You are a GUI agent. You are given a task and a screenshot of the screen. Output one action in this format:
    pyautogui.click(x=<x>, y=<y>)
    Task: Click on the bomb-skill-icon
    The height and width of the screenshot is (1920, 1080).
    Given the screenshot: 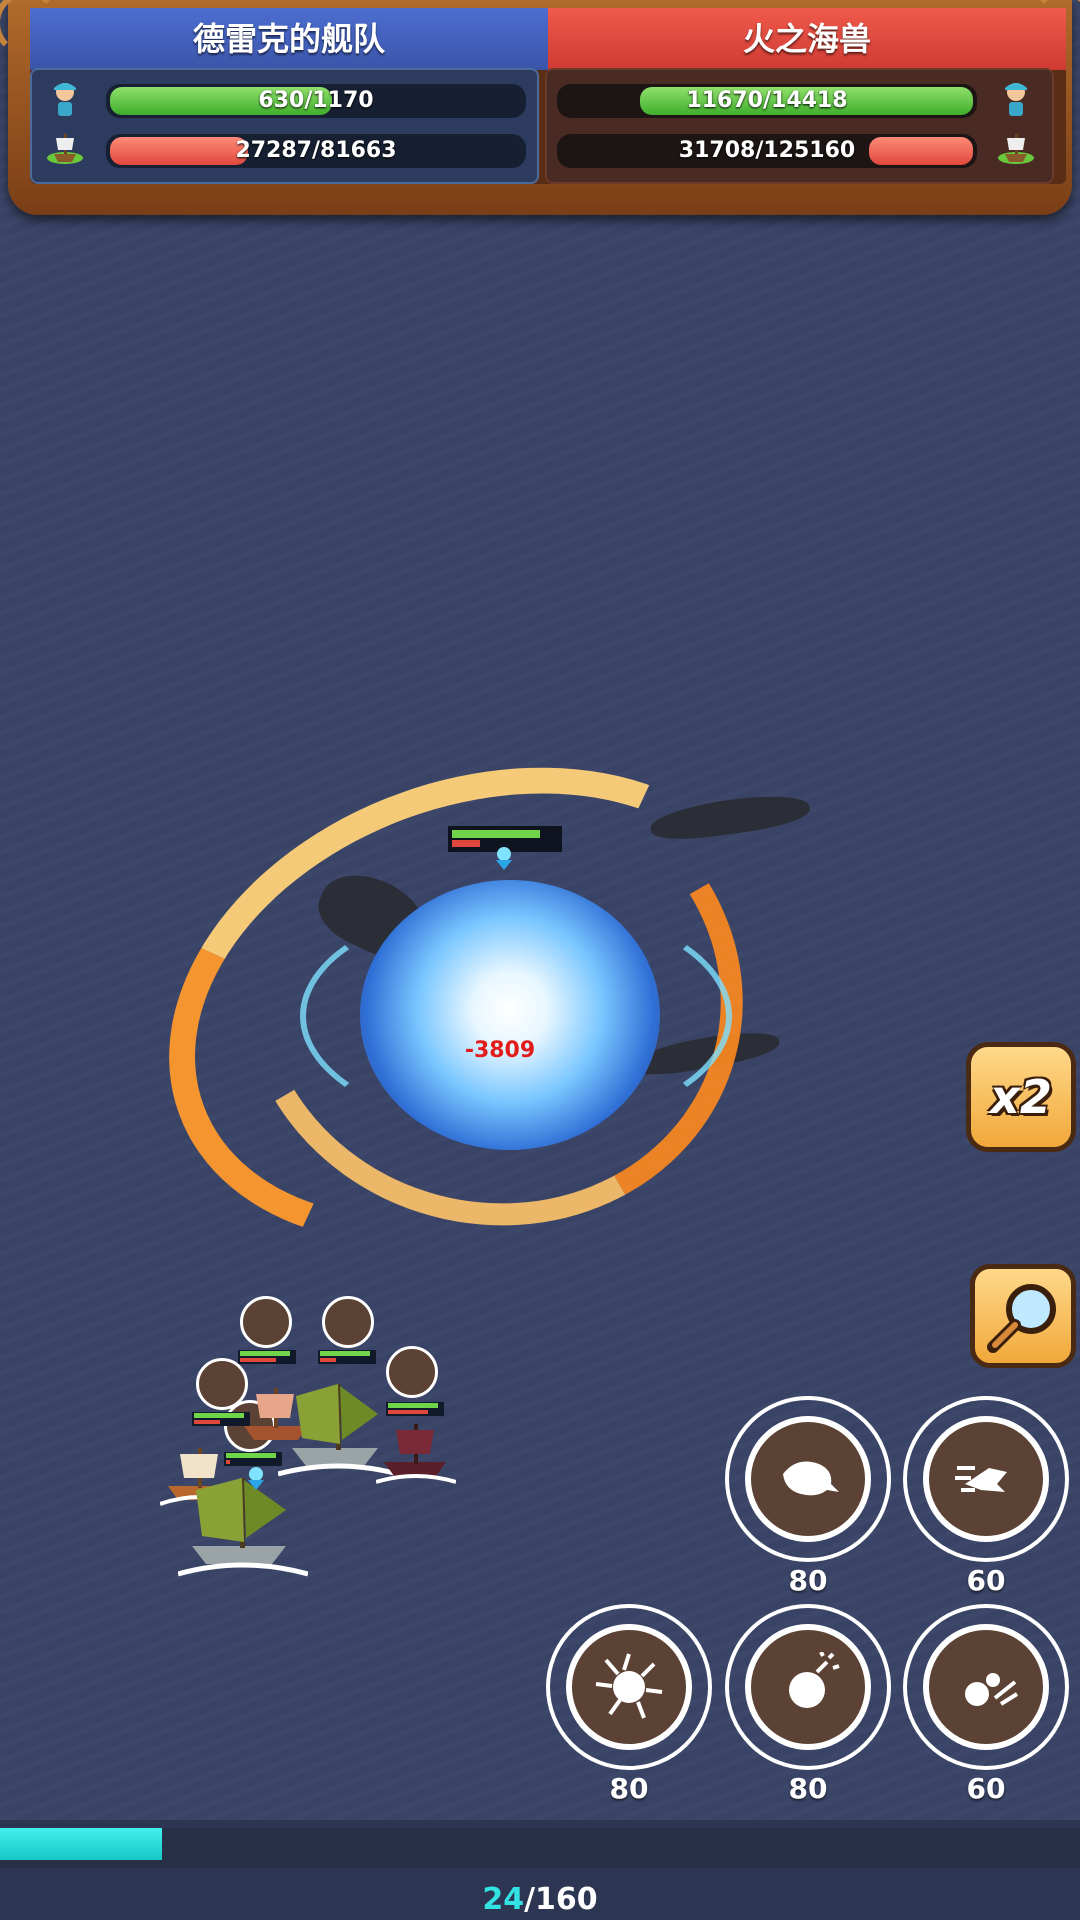 What is the action you would take?
    pyautogui.click(x=814, y=1680)
    